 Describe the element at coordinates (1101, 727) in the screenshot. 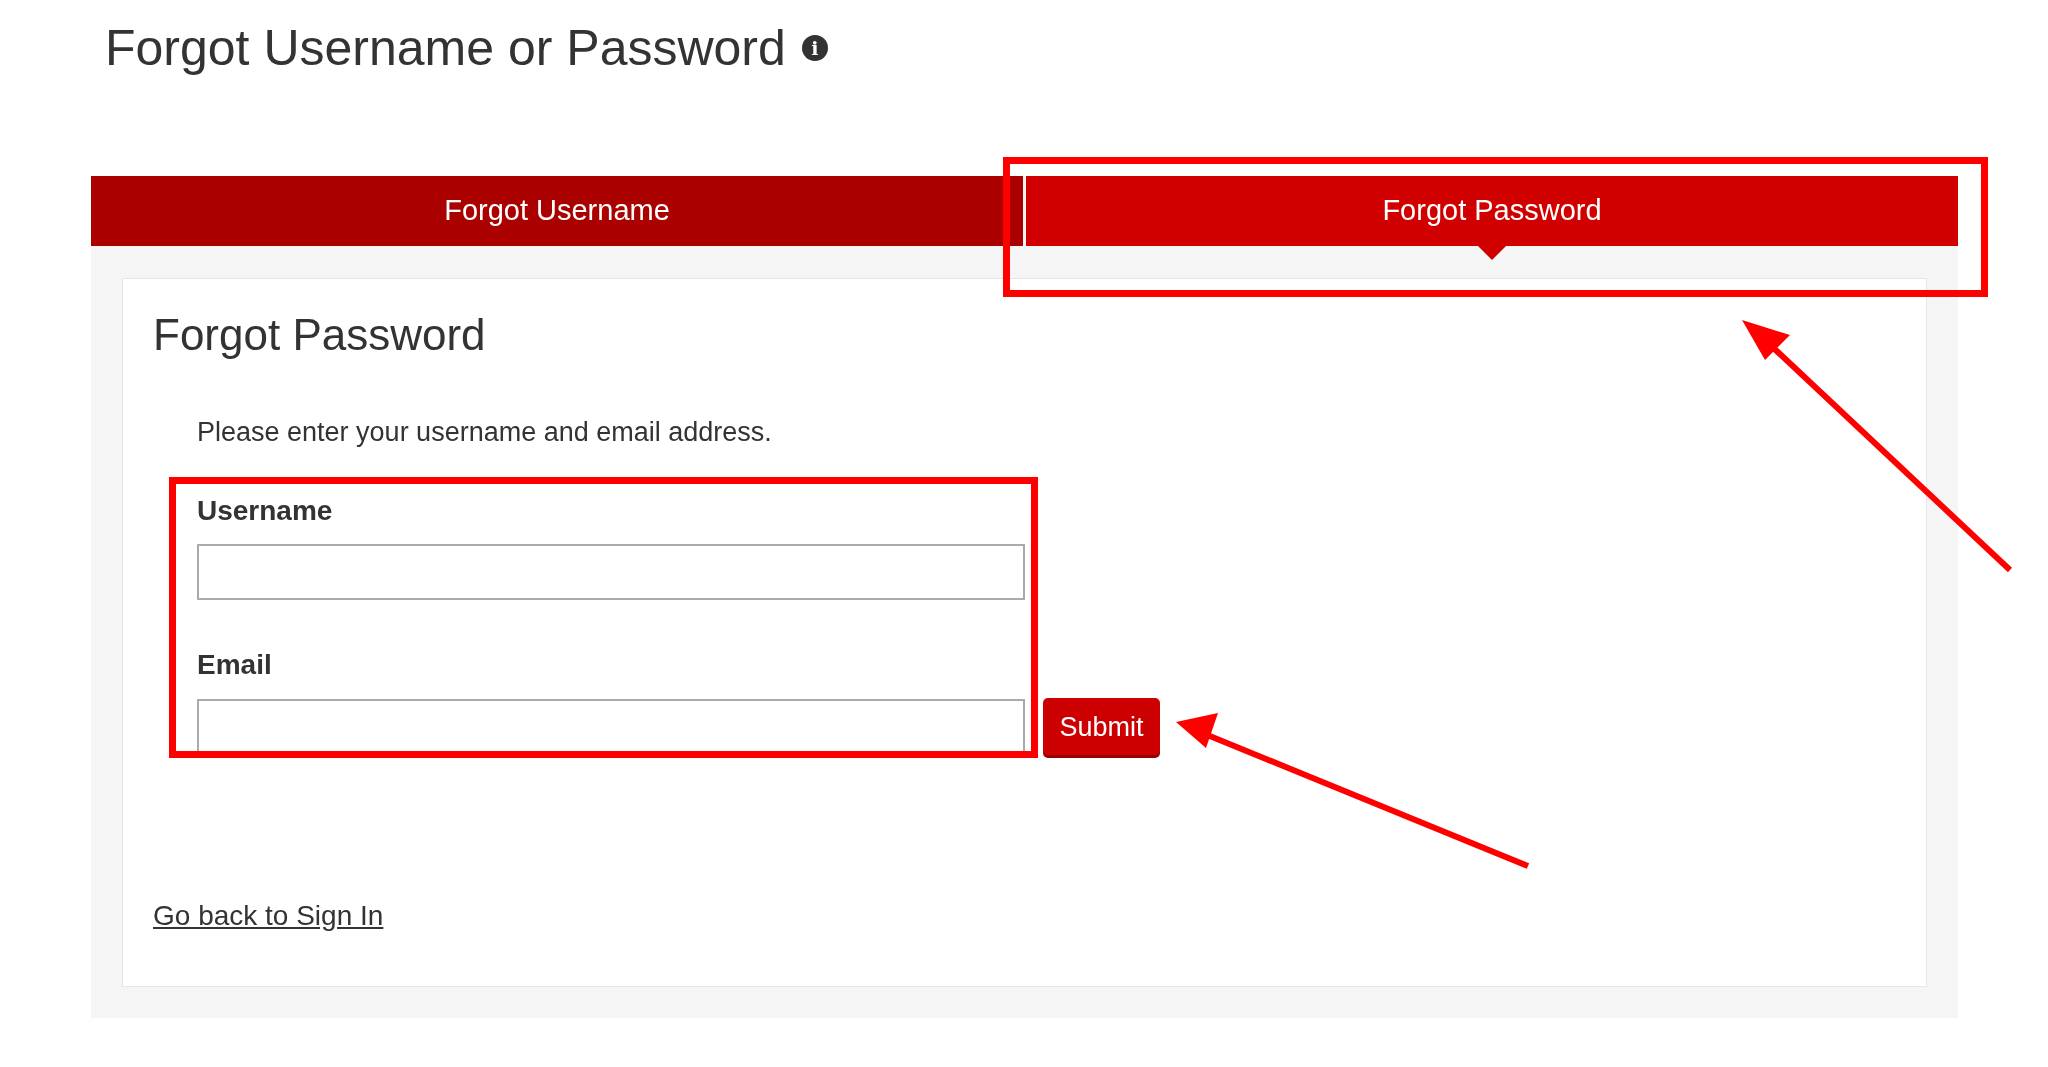

I see `submit-button: Submit` at that location.